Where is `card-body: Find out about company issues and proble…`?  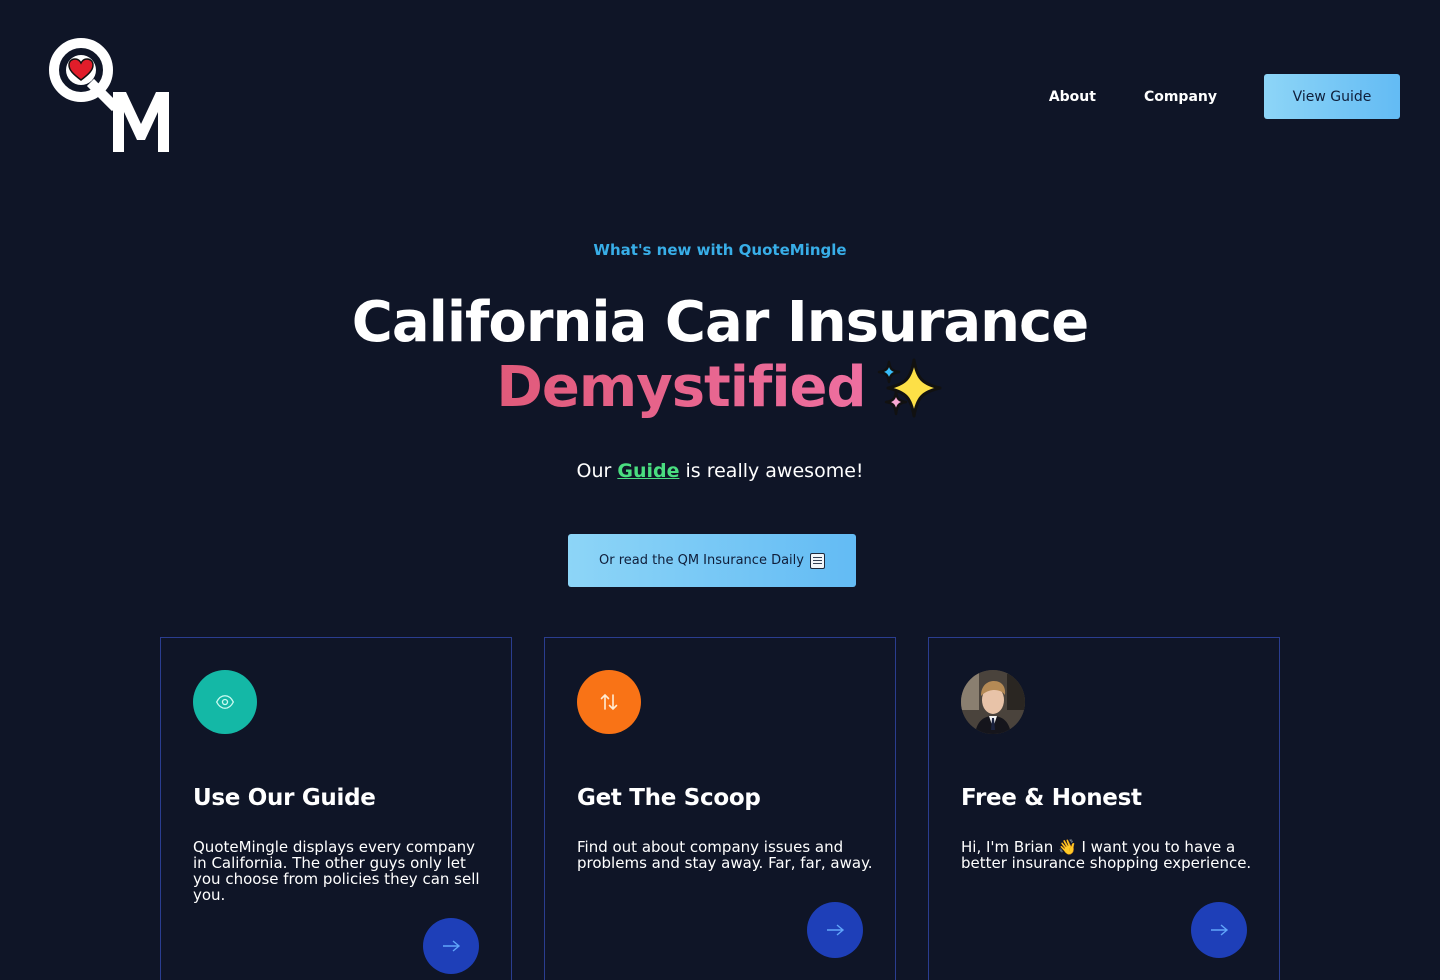 card-body: Find out about company issues and proble… is located at coordinates (725, 855).